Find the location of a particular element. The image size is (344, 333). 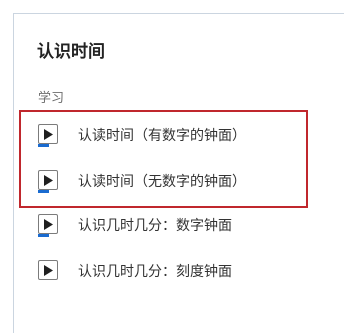

item-label: 认识几时几分：刻度钟面 is located at coordinates (155, 272).